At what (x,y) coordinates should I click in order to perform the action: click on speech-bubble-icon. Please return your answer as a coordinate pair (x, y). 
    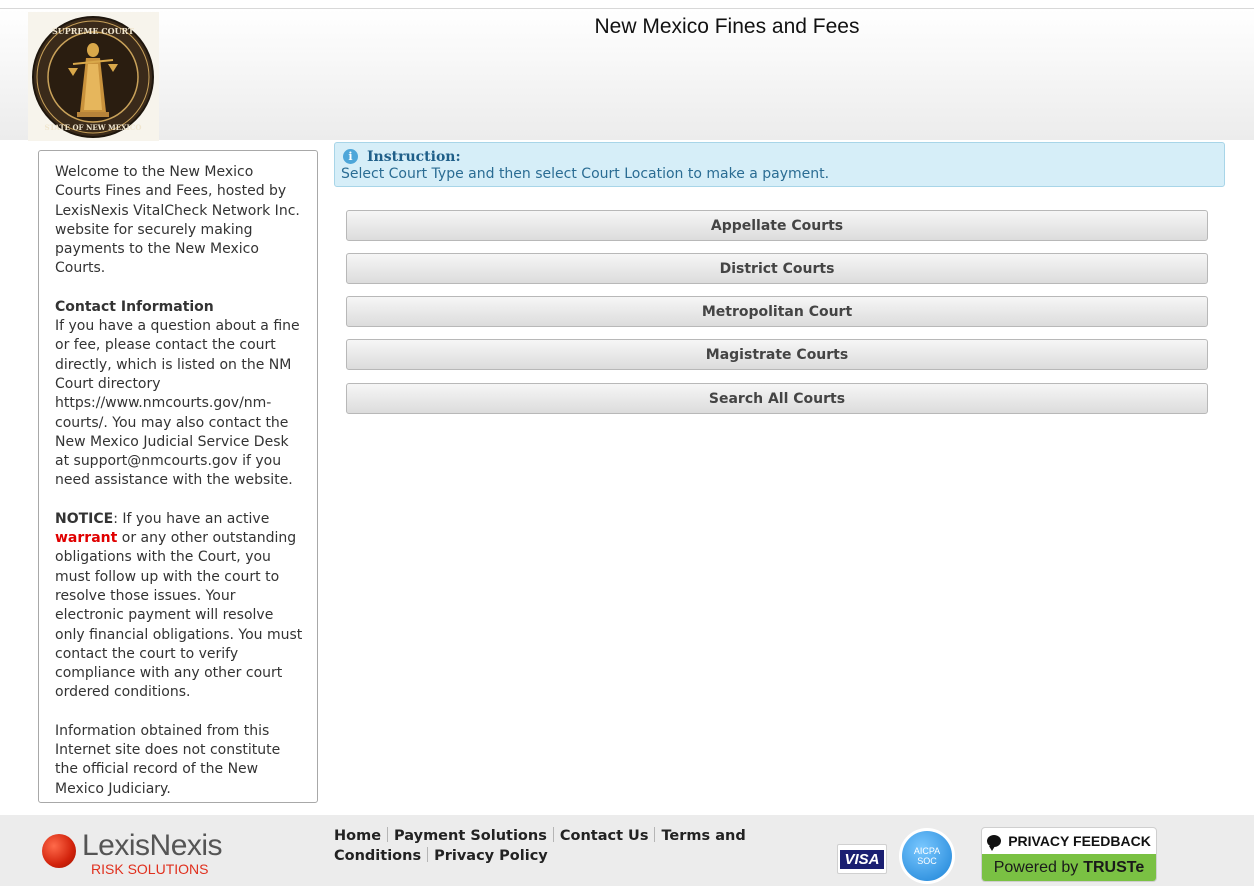
    Looking at the image, I should click on (994, 843).